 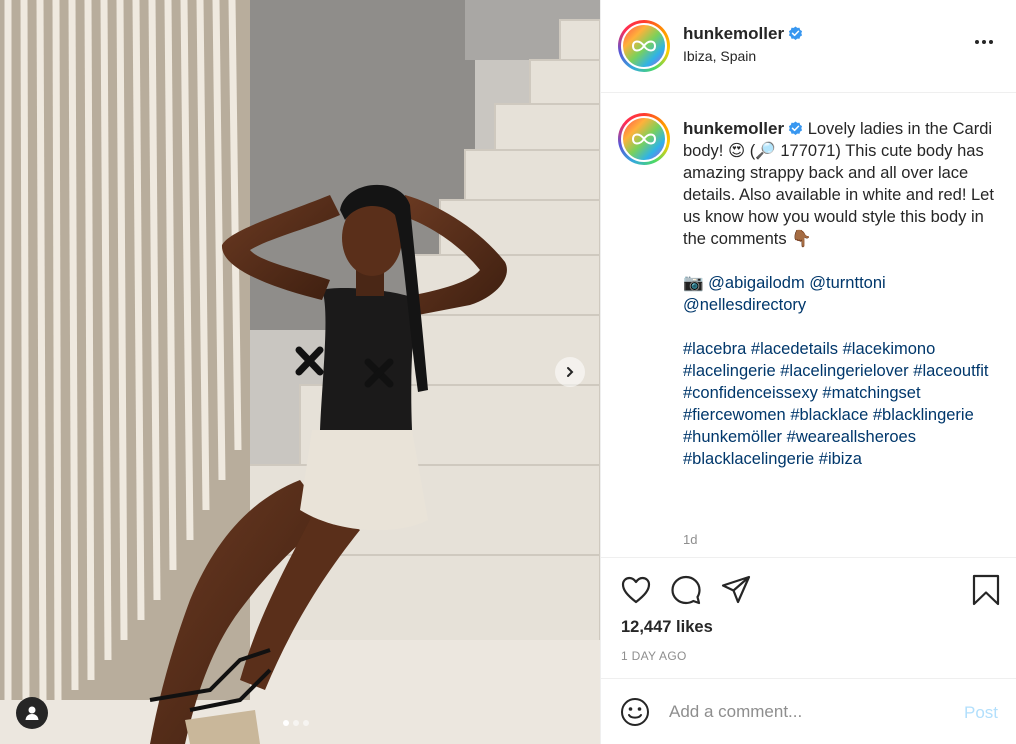 What do you see at coordinates (748, 459) in the screenshot?
I see `hashtag-link: #blacklacelingerie` at bounding box center [748, 459].